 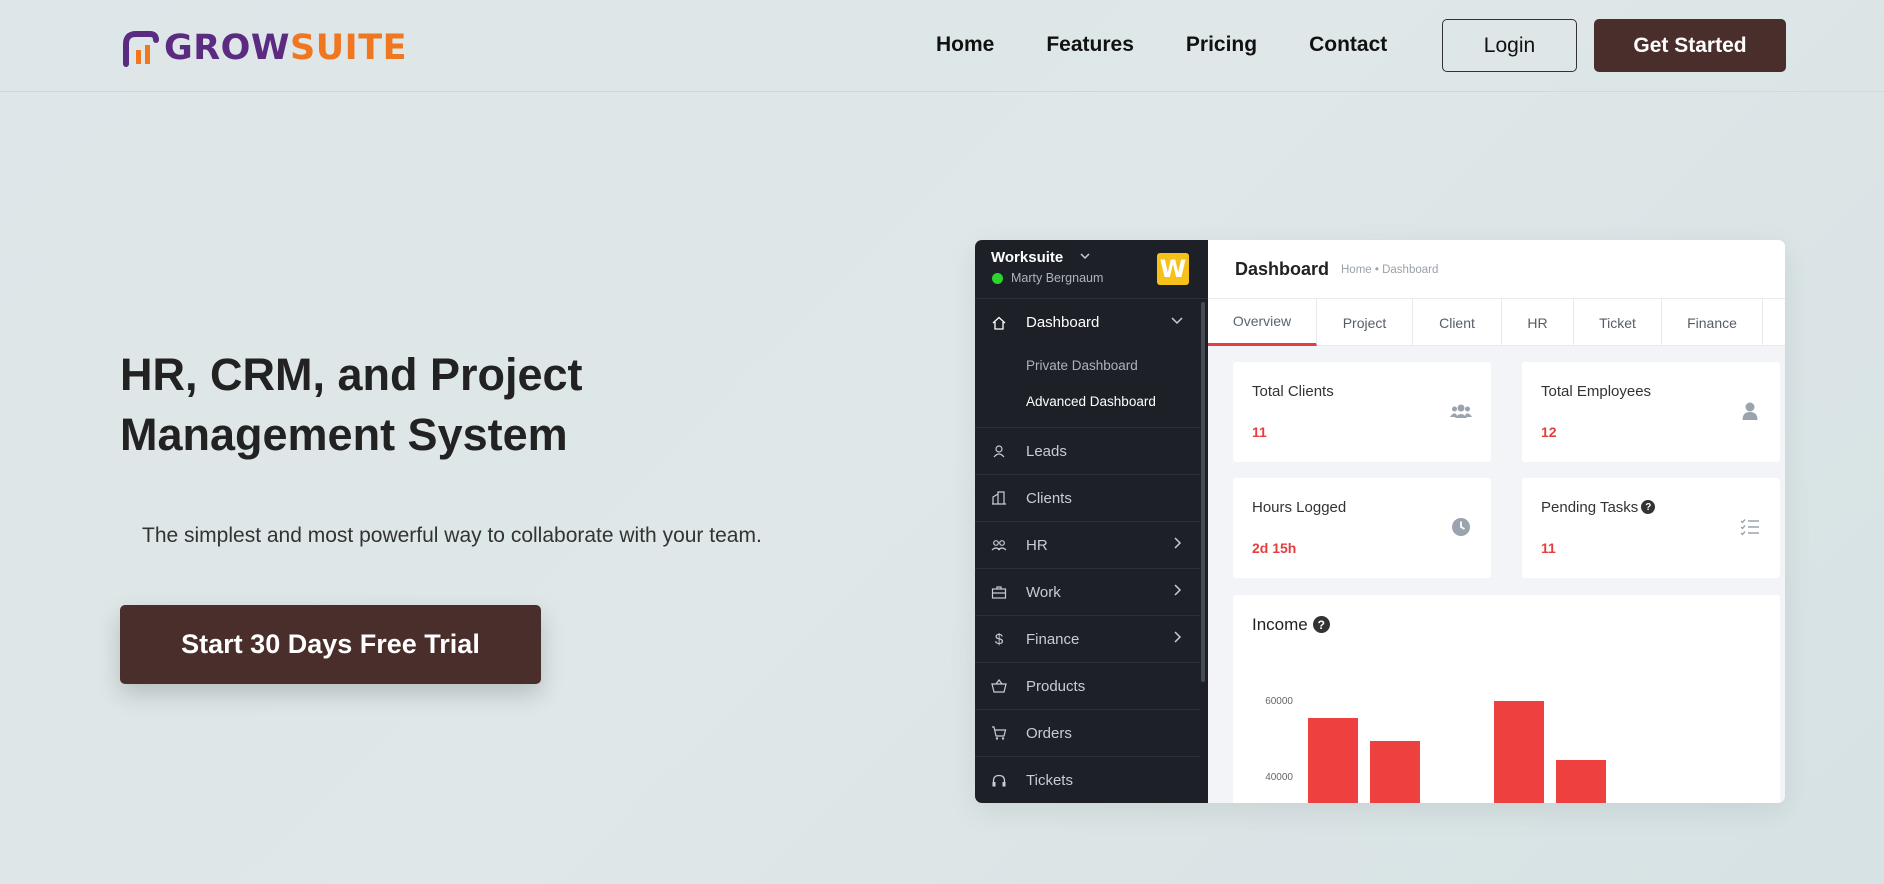 I want to click on y-tick-label: 60000, so click(x=1279, y=701).